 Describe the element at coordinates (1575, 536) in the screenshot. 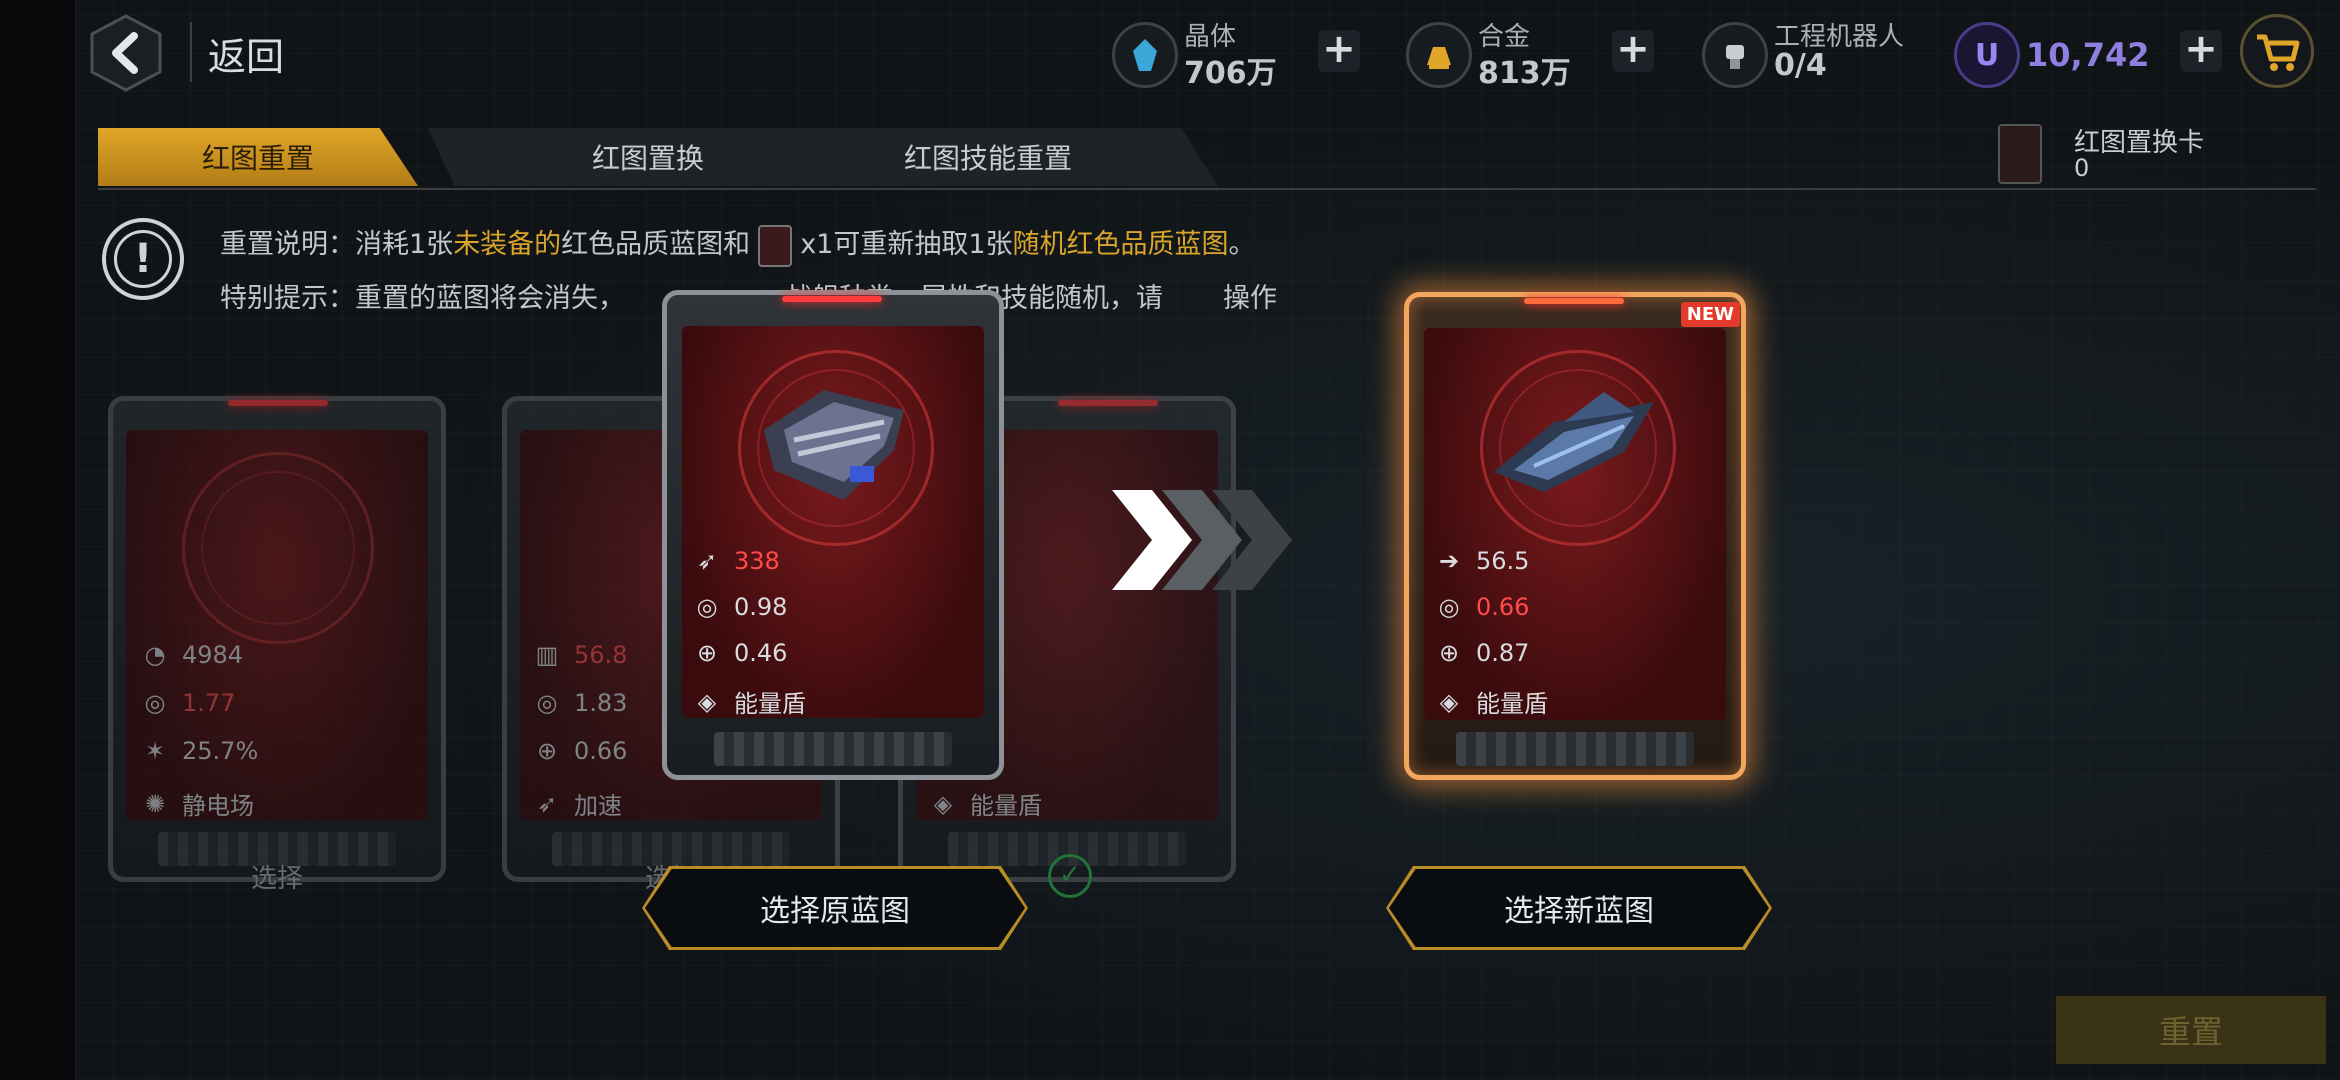

I see `new-blueprint-card: NEW ➔ 56.5 ◎ 0.66 ⊕ 0.87 ◈ 能量盾` at that location.